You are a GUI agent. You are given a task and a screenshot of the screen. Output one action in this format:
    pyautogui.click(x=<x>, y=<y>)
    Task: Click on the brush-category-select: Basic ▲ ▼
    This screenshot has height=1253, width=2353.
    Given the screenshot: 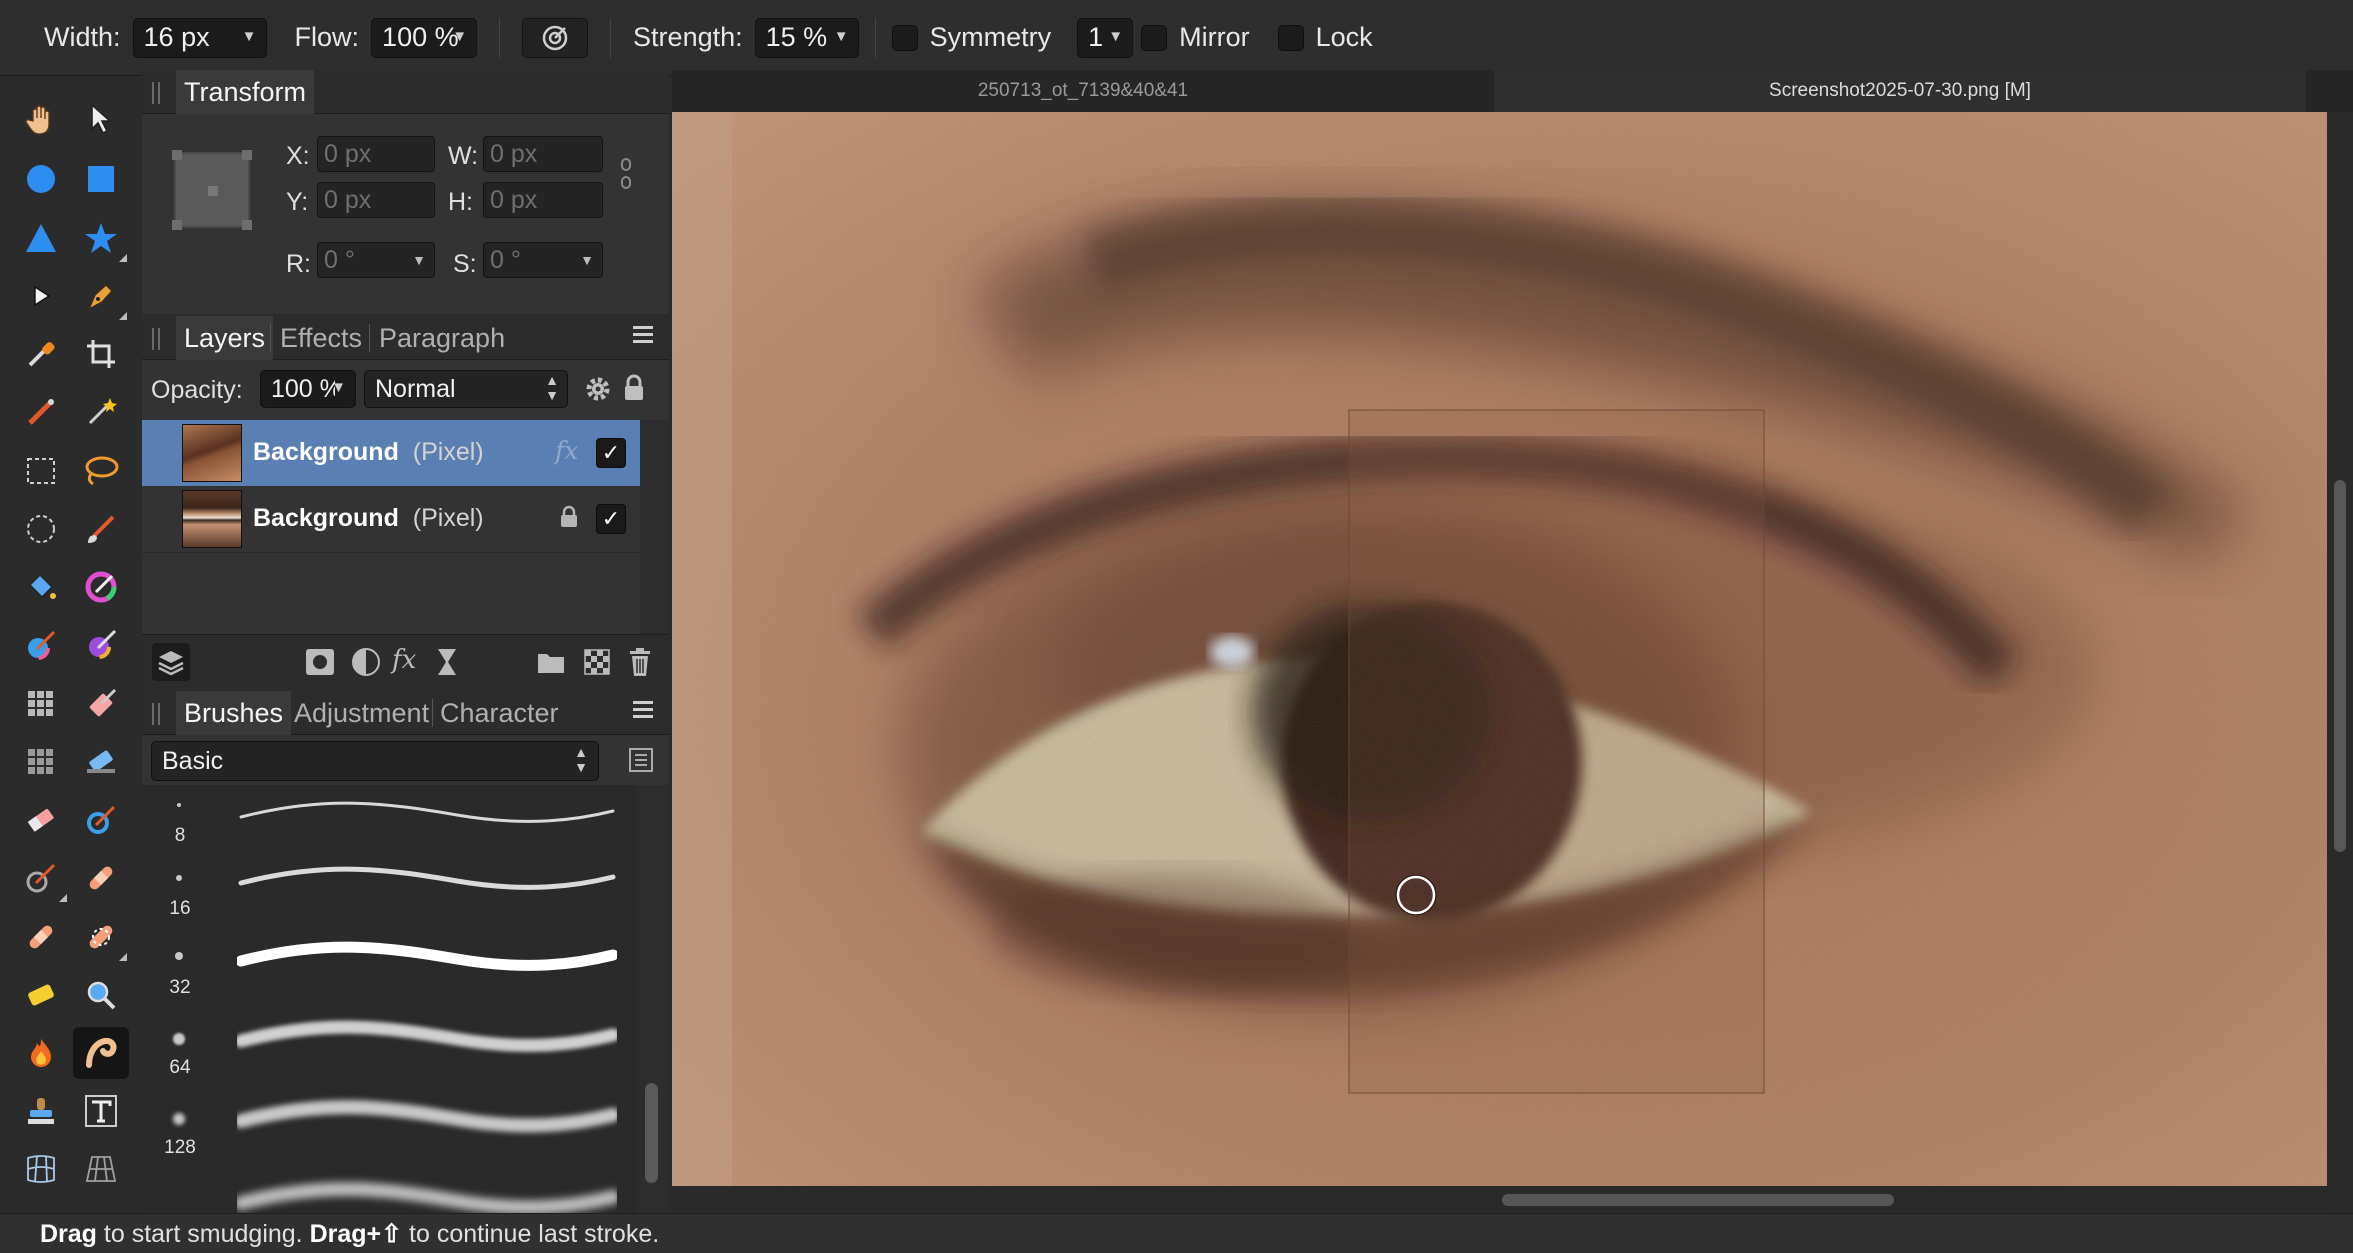 What is the action you would take?
    pyautogui.click(x=375, y=761)
    